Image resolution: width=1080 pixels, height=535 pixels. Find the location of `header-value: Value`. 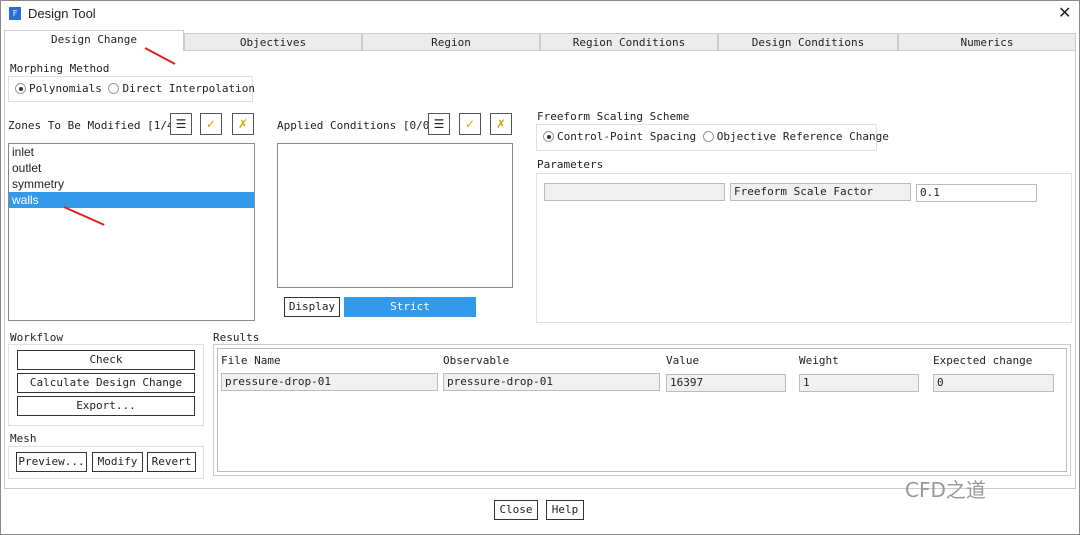

header-value: Value is located at coordinates (683, 360).